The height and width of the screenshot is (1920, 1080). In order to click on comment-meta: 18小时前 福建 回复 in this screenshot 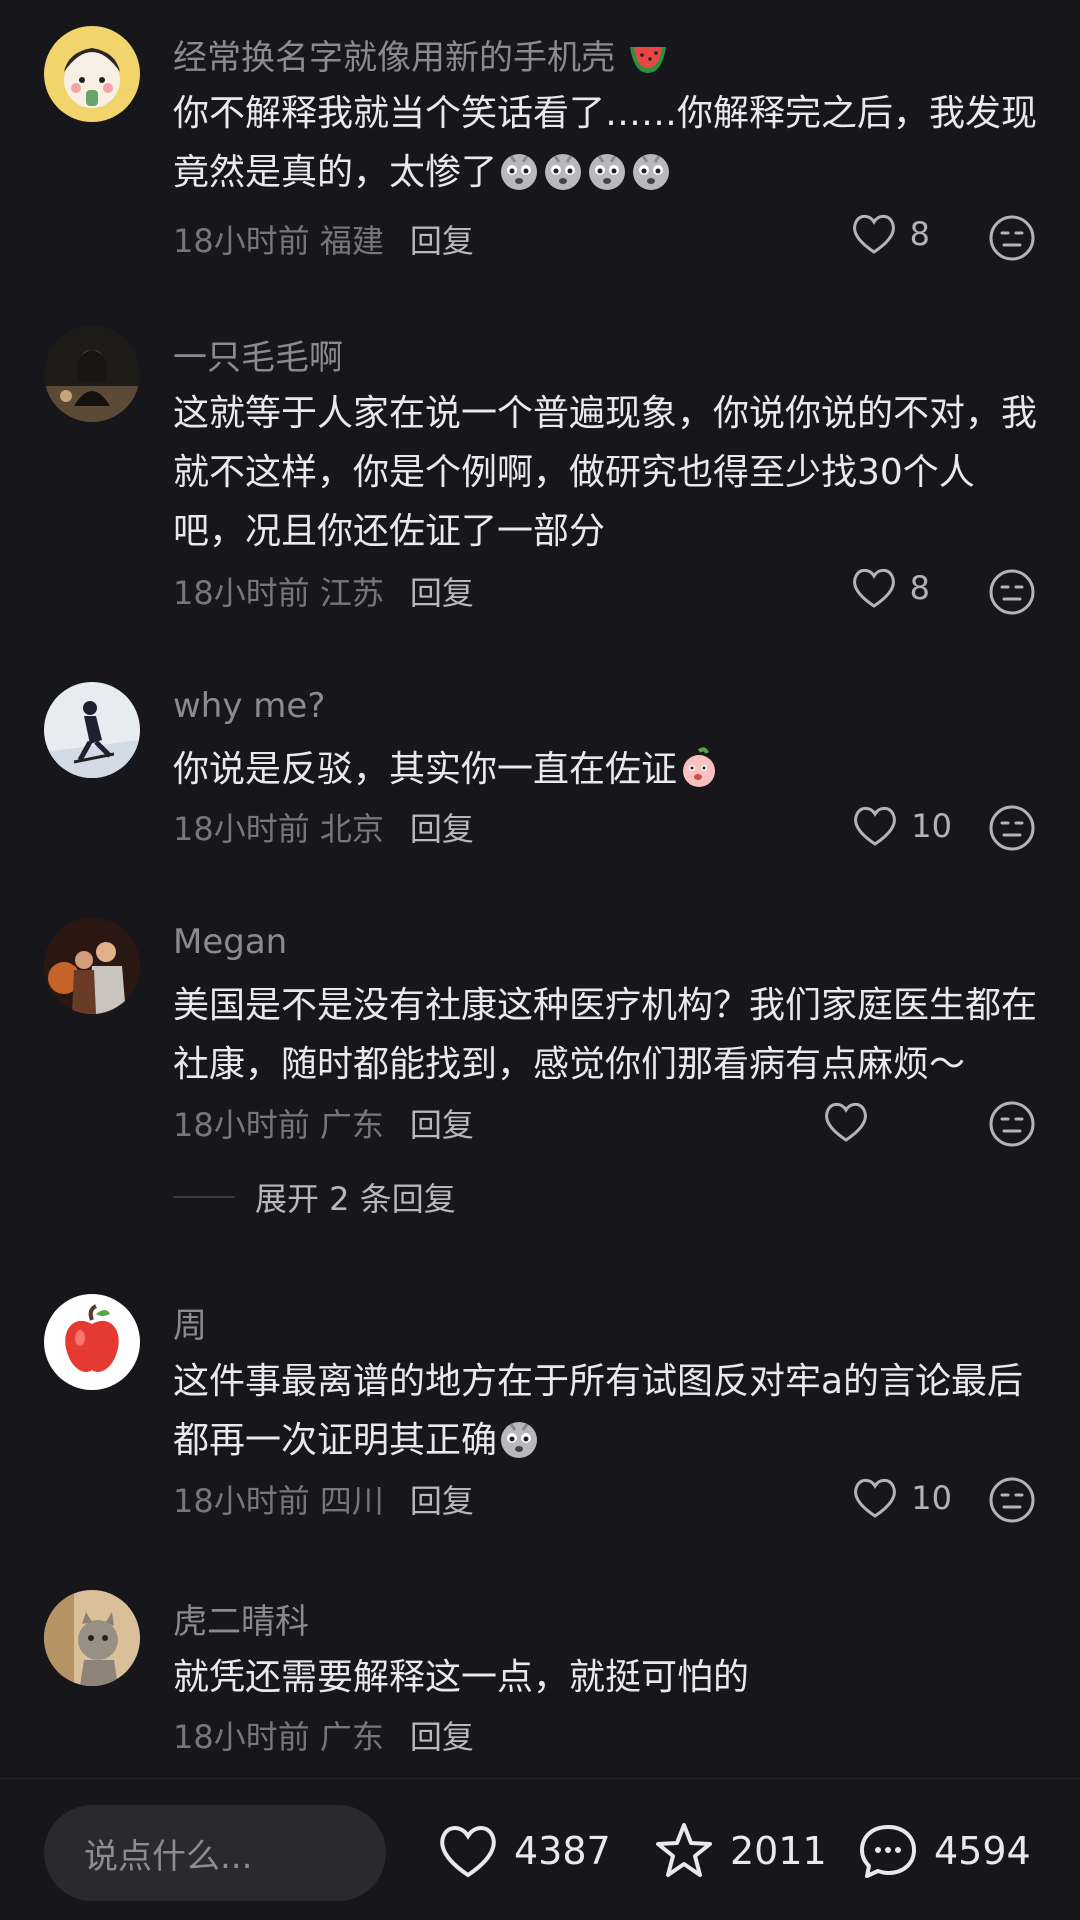, I will do `click(323, 239)`.